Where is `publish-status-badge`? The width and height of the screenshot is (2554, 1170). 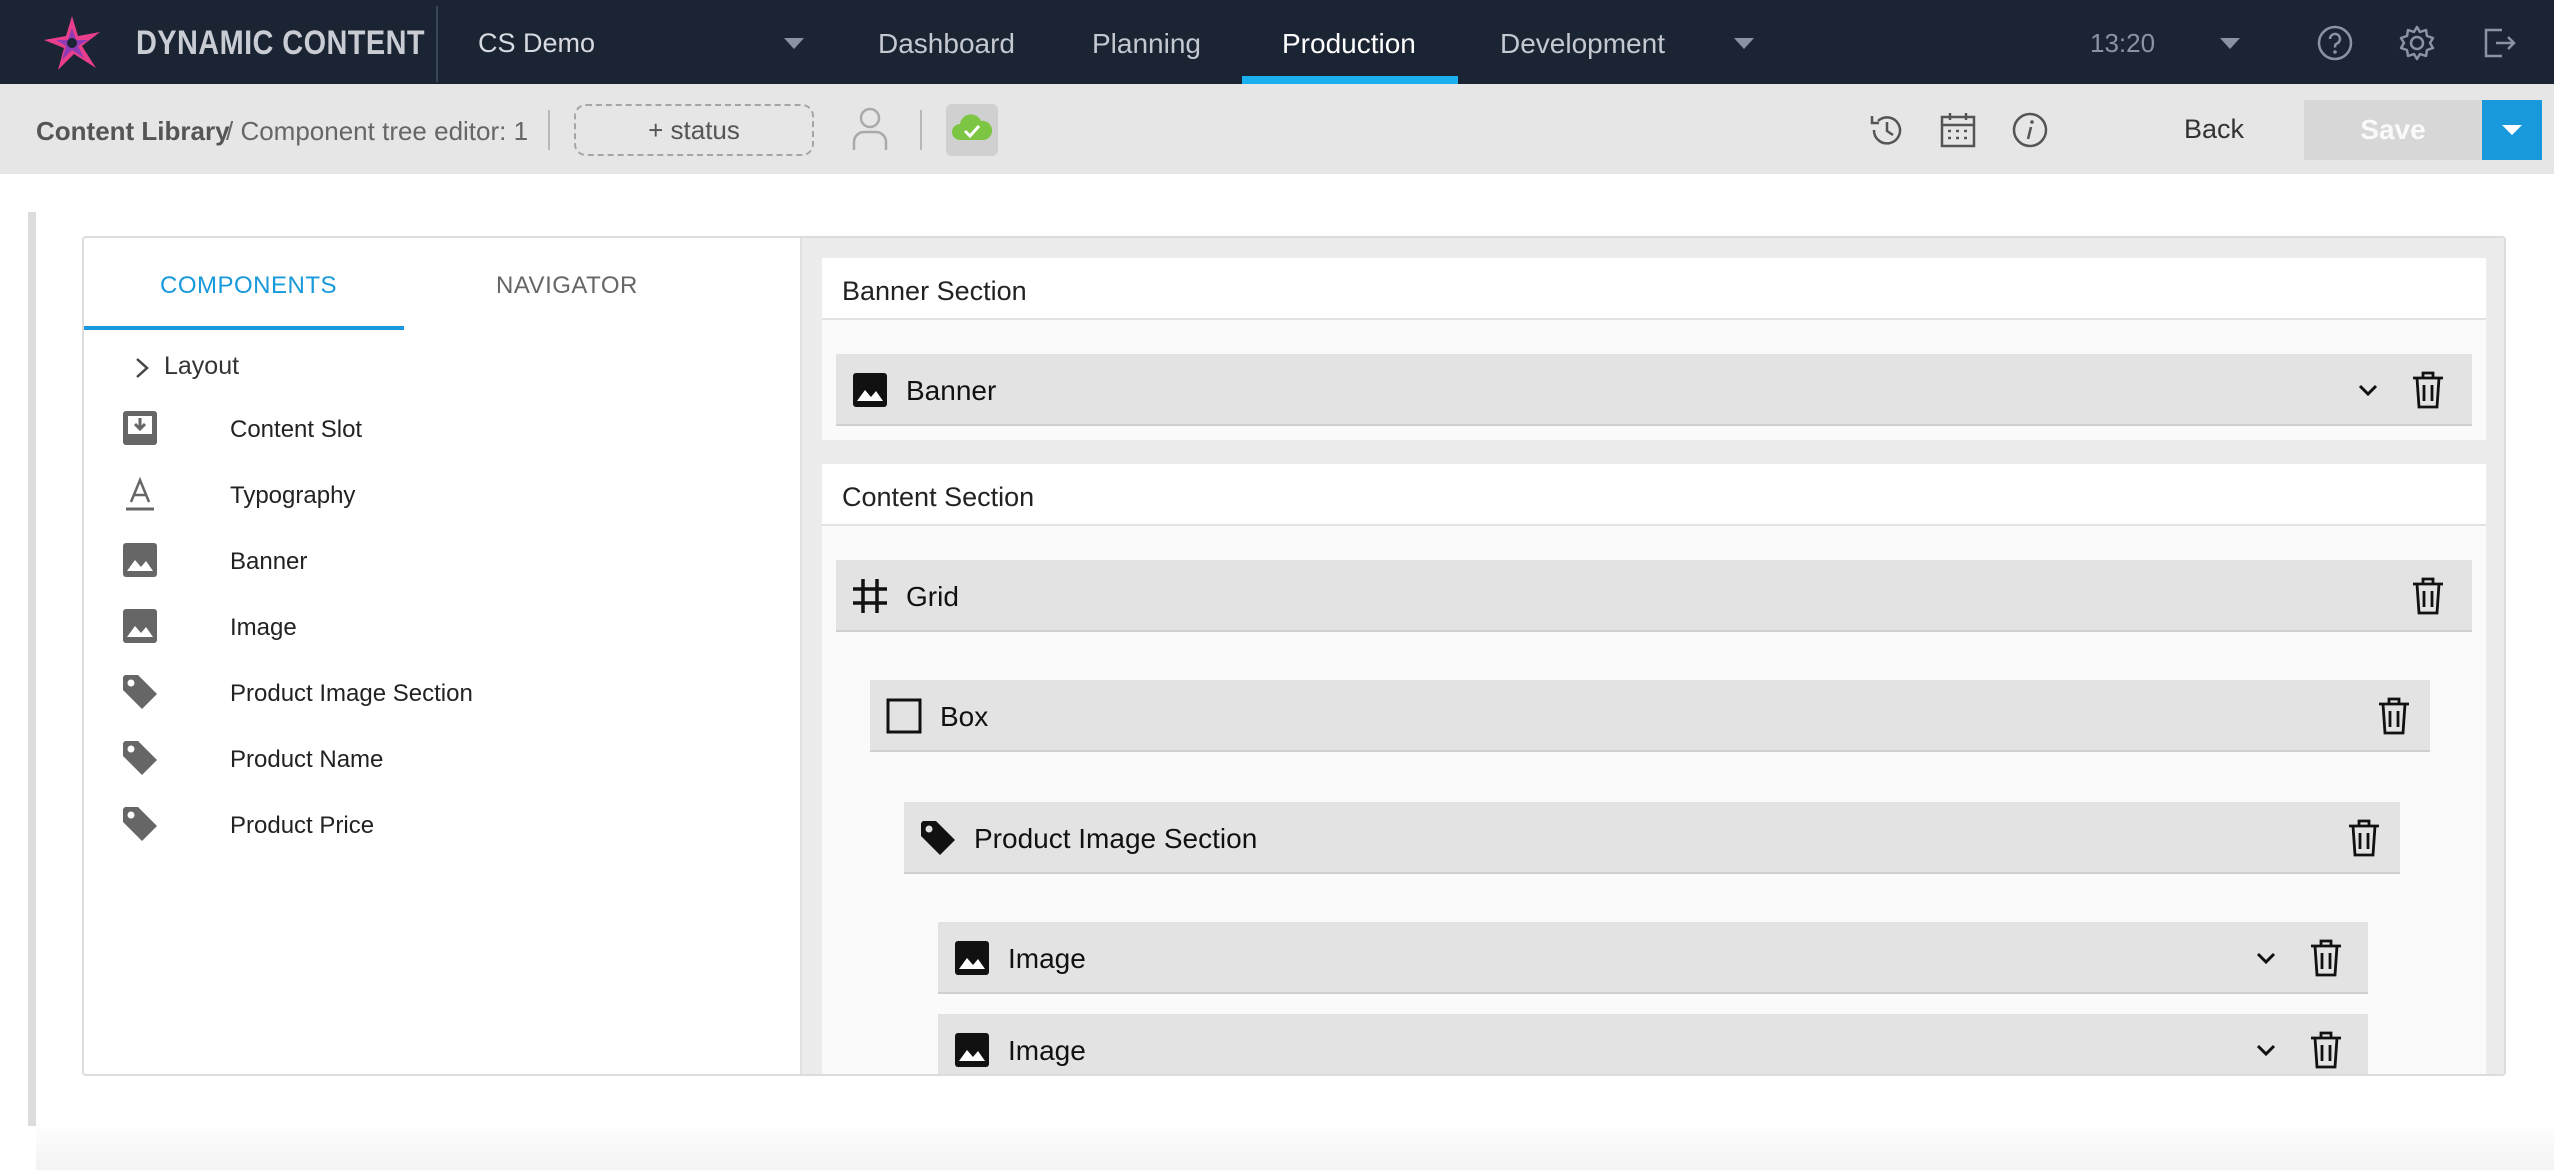 publish-status-badge is located at coordinates (972, 130).